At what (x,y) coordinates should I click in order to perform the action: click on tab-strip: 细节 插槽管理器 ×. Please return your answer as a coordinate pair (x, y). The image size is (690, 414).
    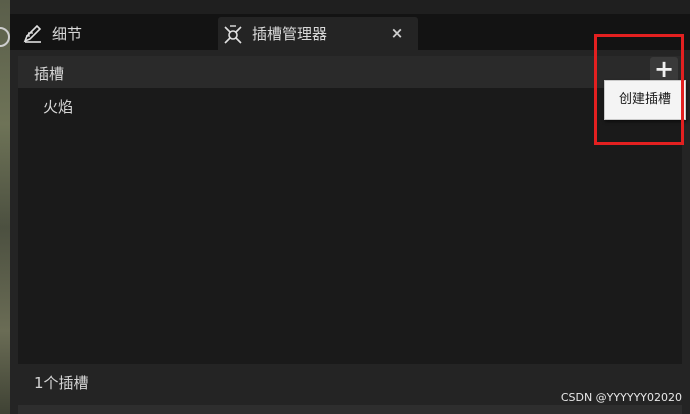
    Looking at the image, I should click on (350, 32).